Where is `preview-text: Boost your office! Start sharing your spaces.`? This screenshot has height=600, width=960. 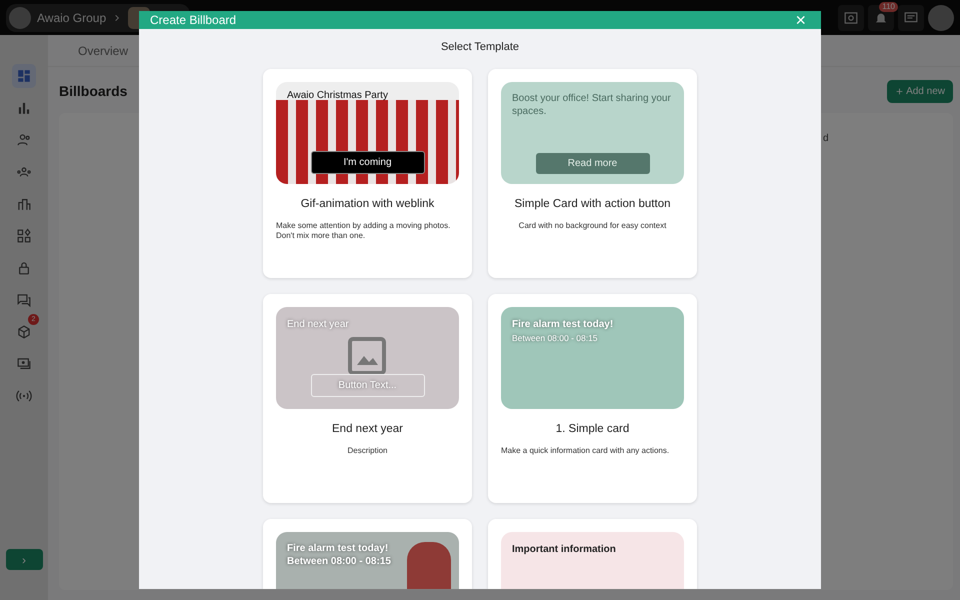
preview-text: Boost your office! Start sharing your spaces. is located at coordinates (592, 105).